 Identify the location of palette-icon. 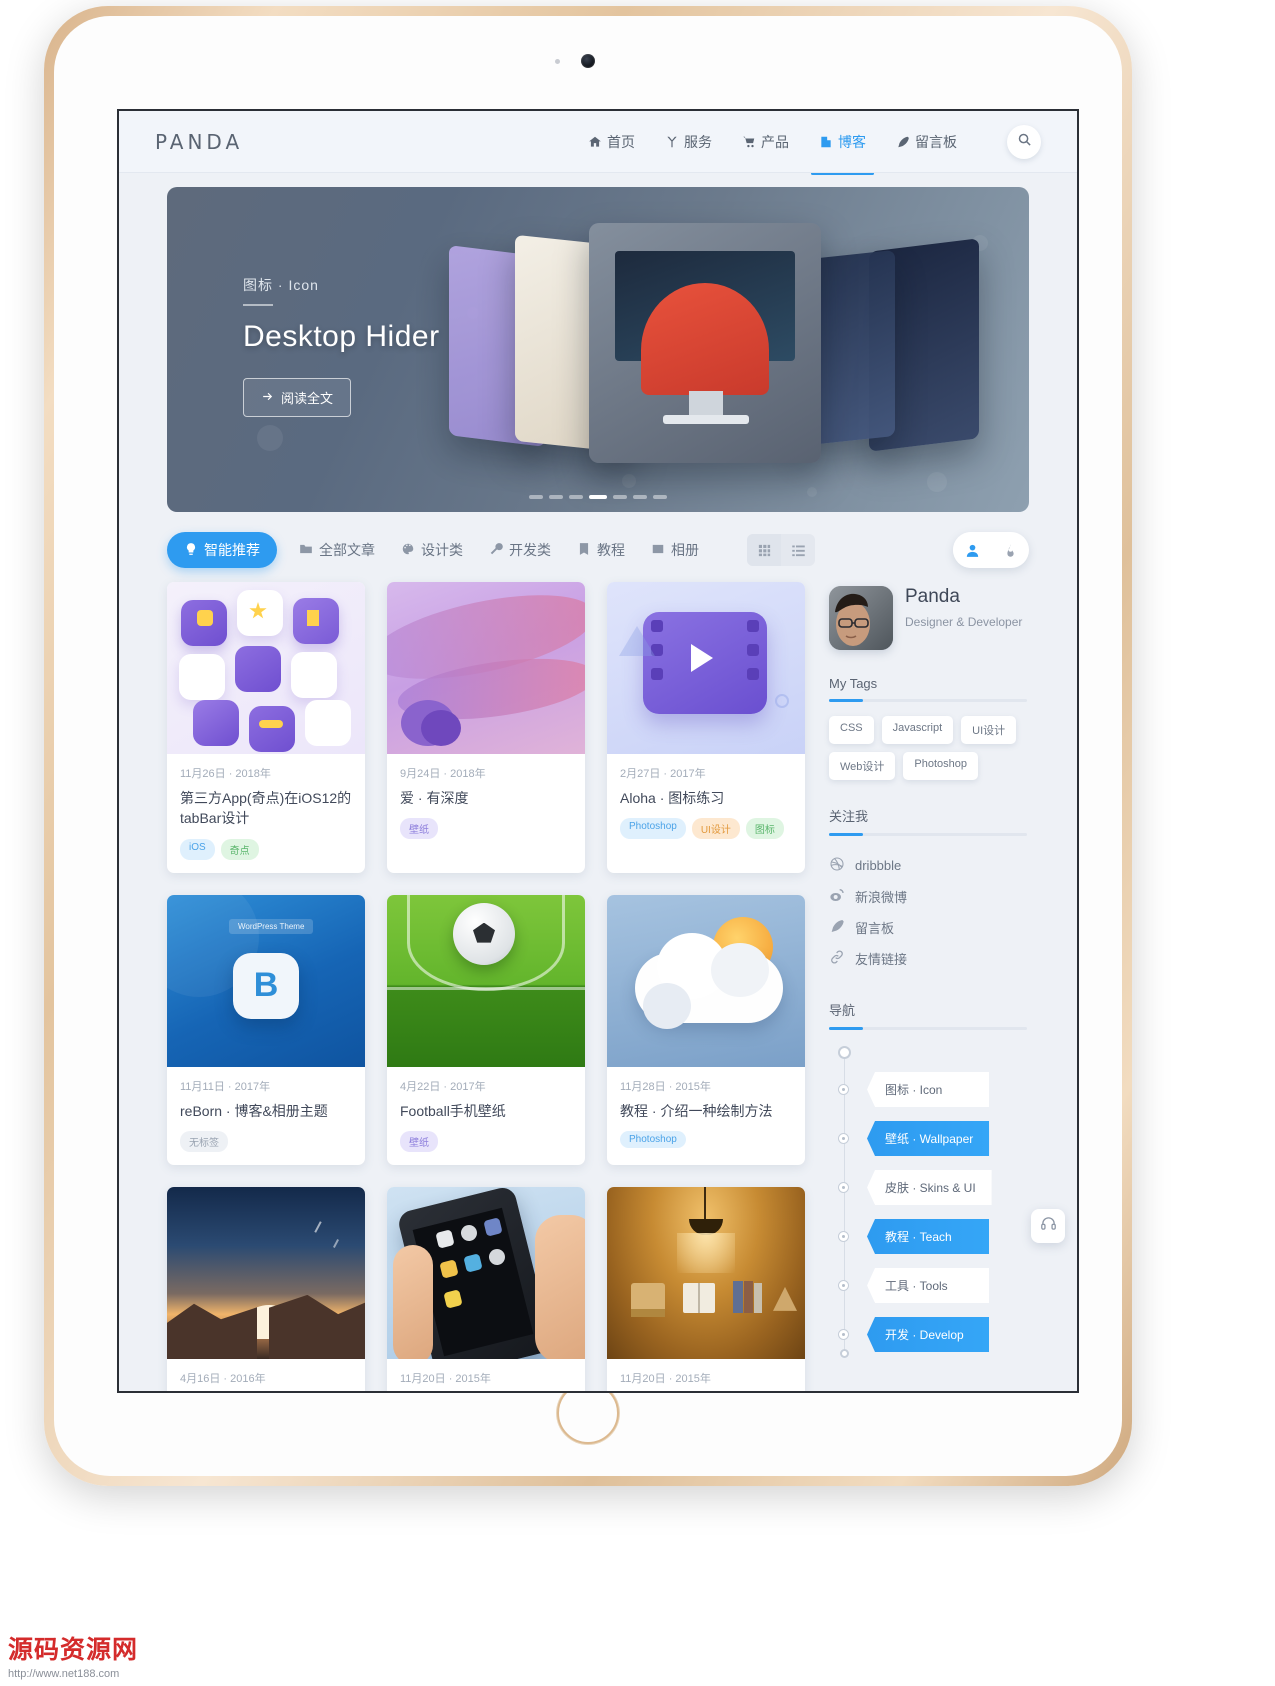
(408, 550).